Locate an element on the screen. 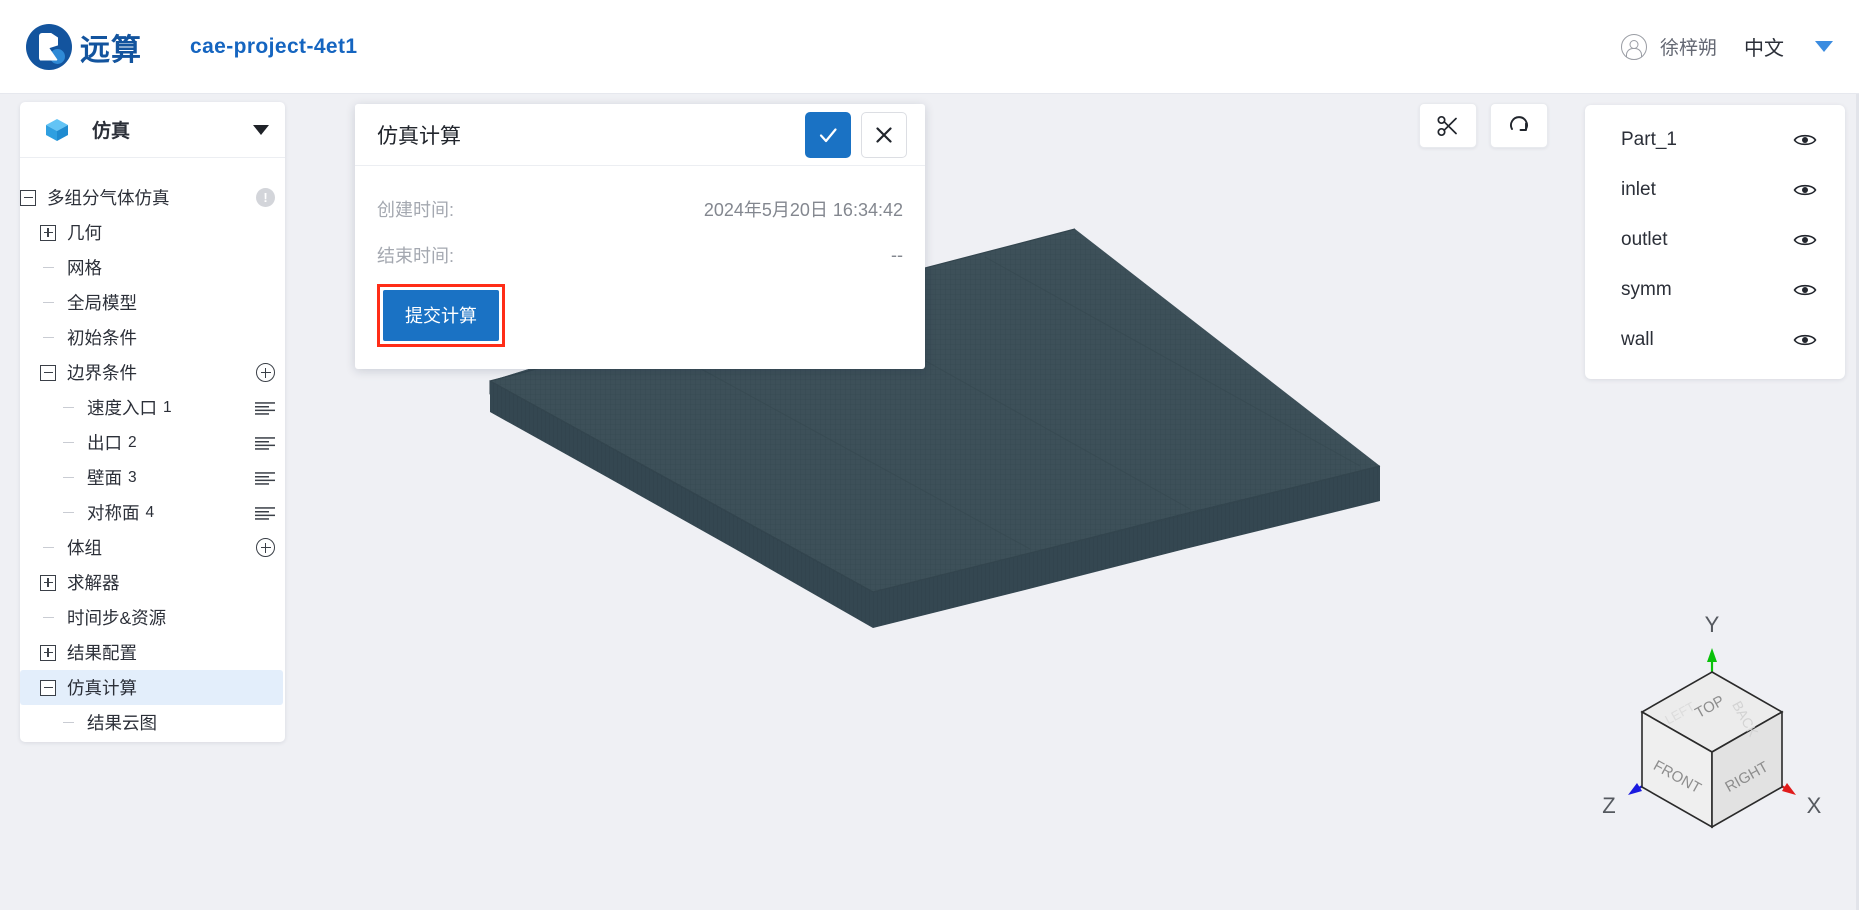  tree-item-label: 体组 is located at coordinates (84, 548).